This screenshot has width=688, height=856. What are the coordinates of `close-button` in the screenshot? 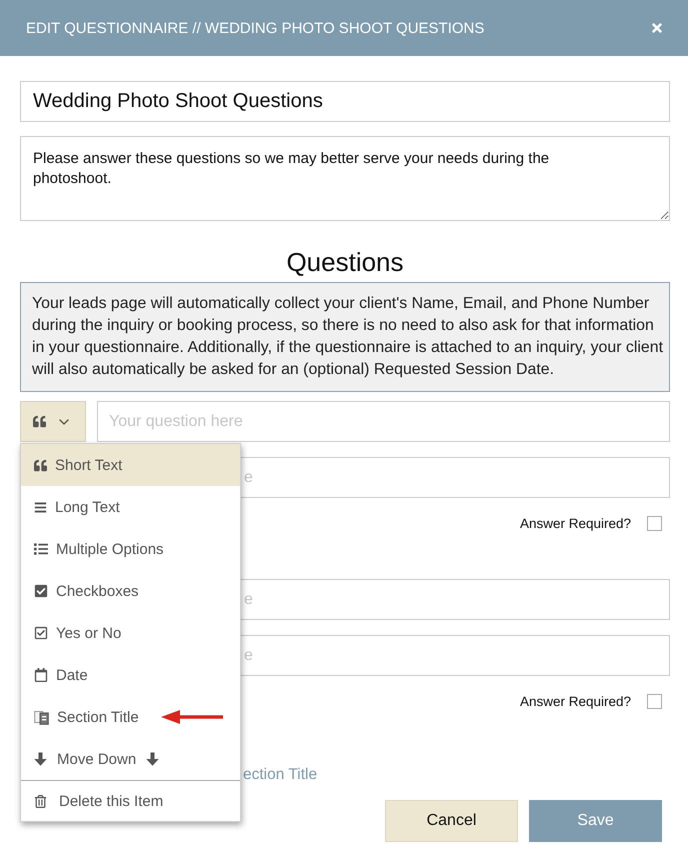 It's located at (657, 28).